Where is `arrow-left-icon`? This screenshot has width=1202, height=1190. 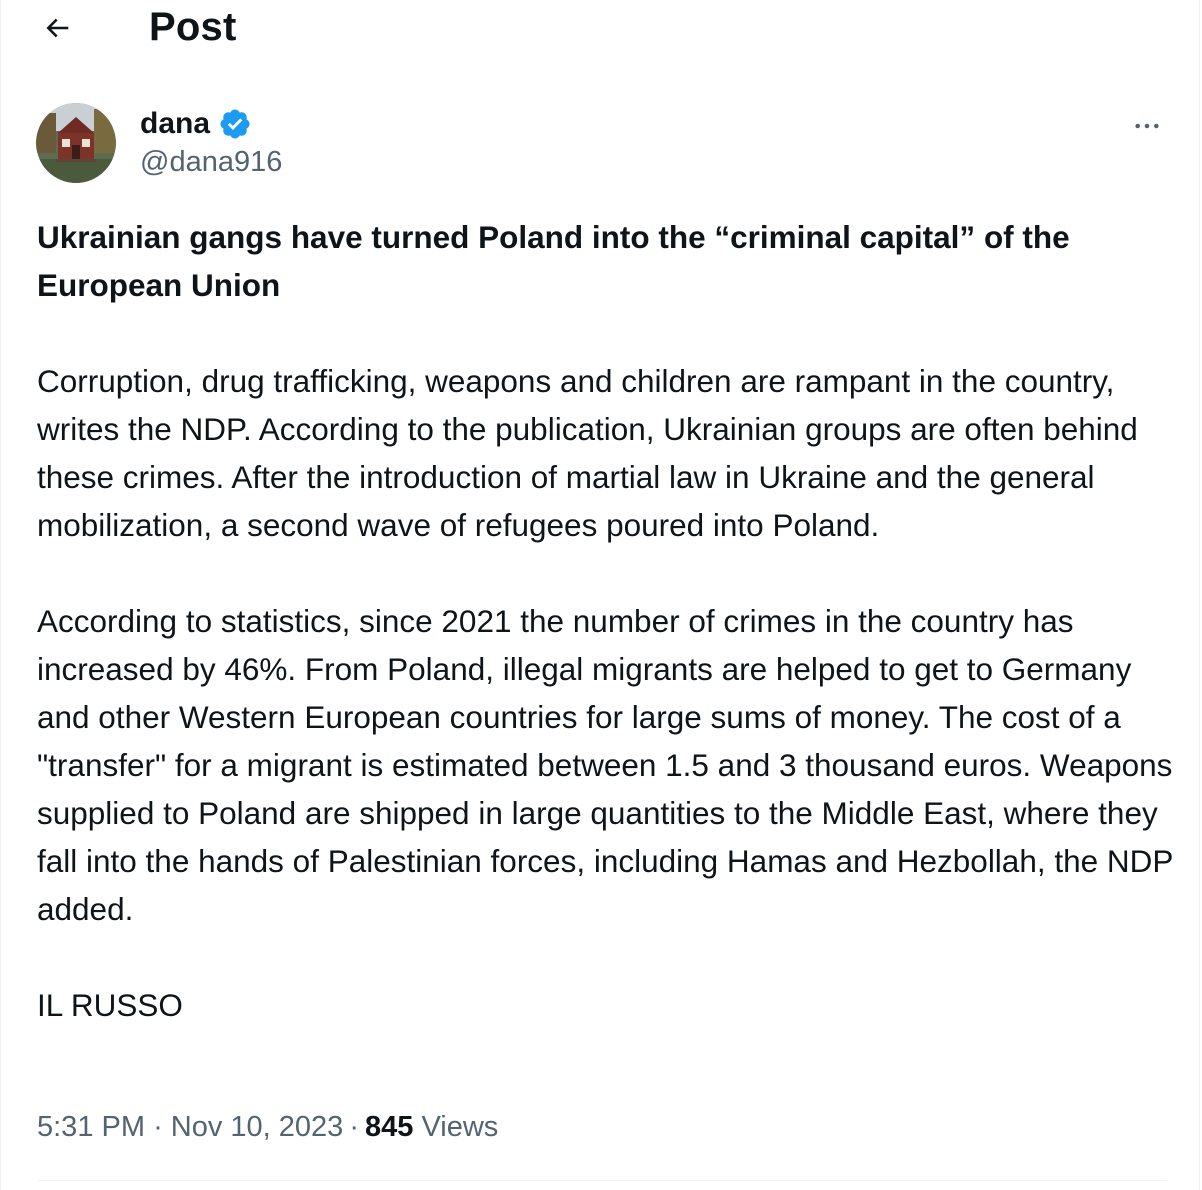 arrow-left-icon is located at coordinates (57, 28).